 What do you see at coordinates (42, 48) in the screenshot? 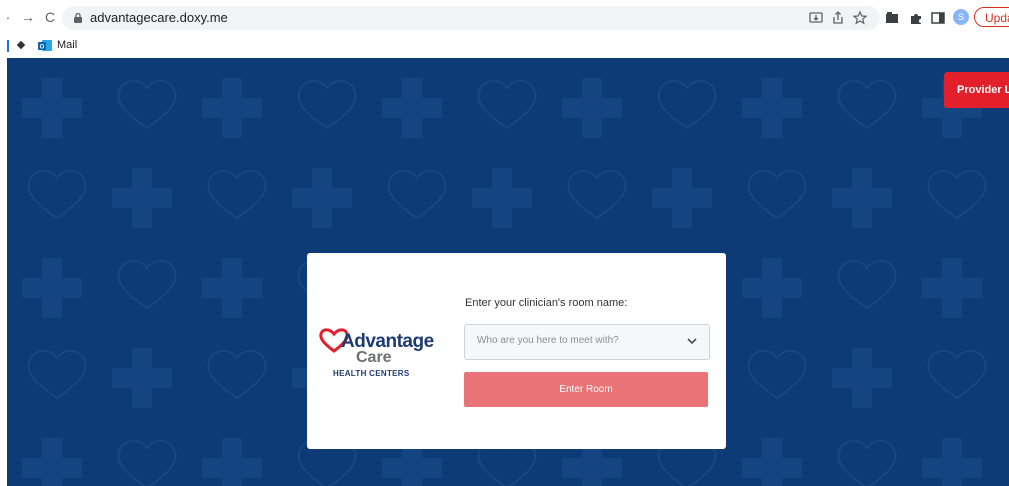
I see `svg-text: O` at bounding box center [42, 48].